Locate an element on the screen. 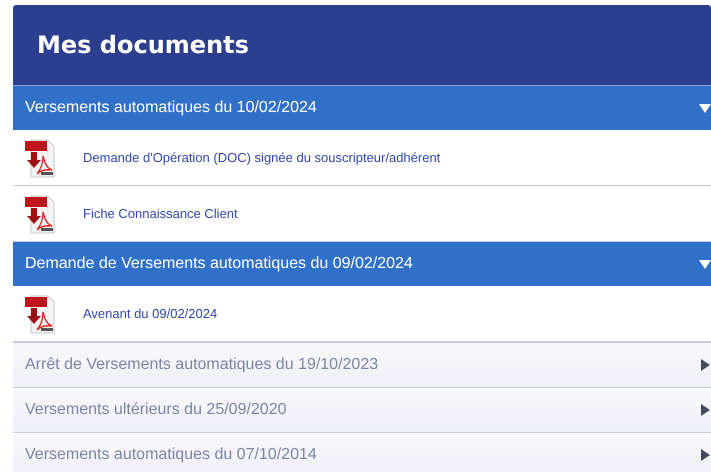 This screenshot has width=711, height=472. panel-title: Mes documents is located at coordinates (143, 45).